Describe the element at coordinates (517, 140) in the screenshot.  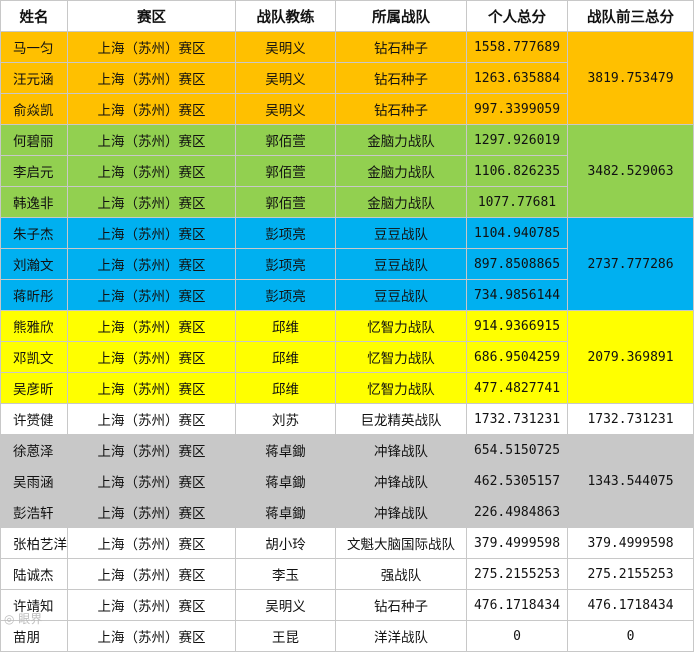
I see `cell-personal-score: 1297.926019` at that location.